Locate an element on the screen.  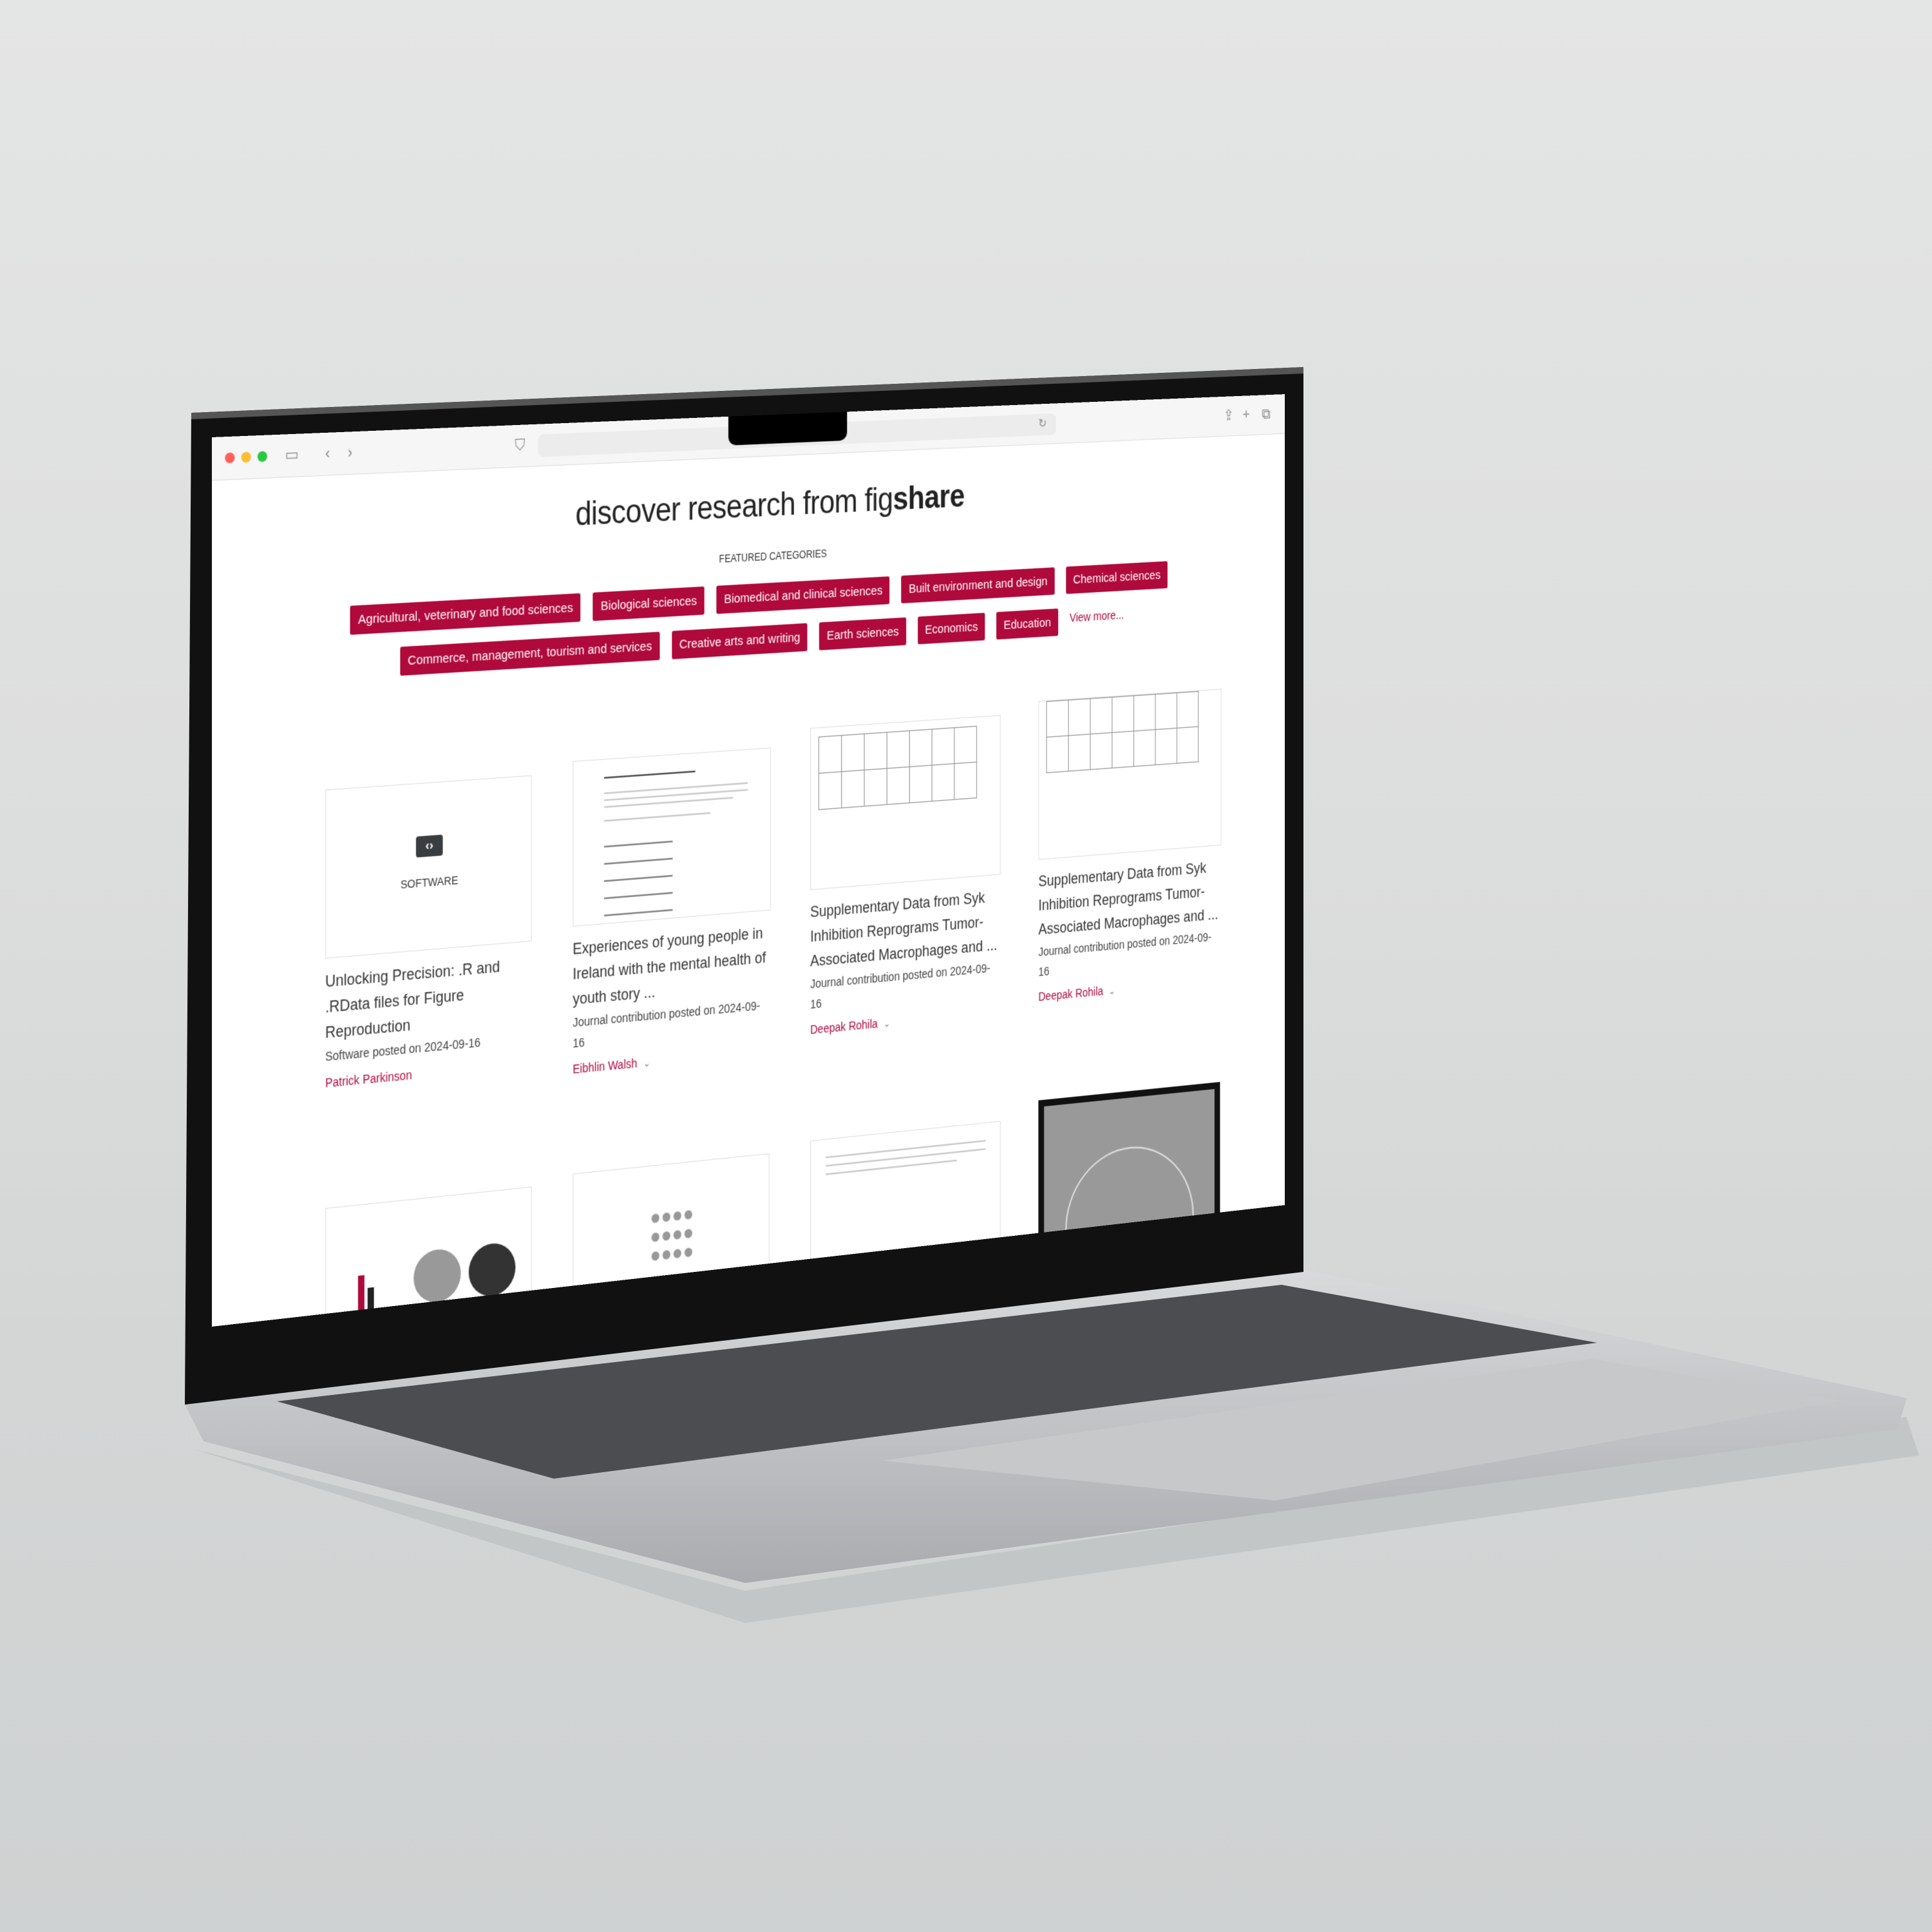
dots-icon: ●●●● ●●●● ●●●● is located at coordinates (672, 1235).